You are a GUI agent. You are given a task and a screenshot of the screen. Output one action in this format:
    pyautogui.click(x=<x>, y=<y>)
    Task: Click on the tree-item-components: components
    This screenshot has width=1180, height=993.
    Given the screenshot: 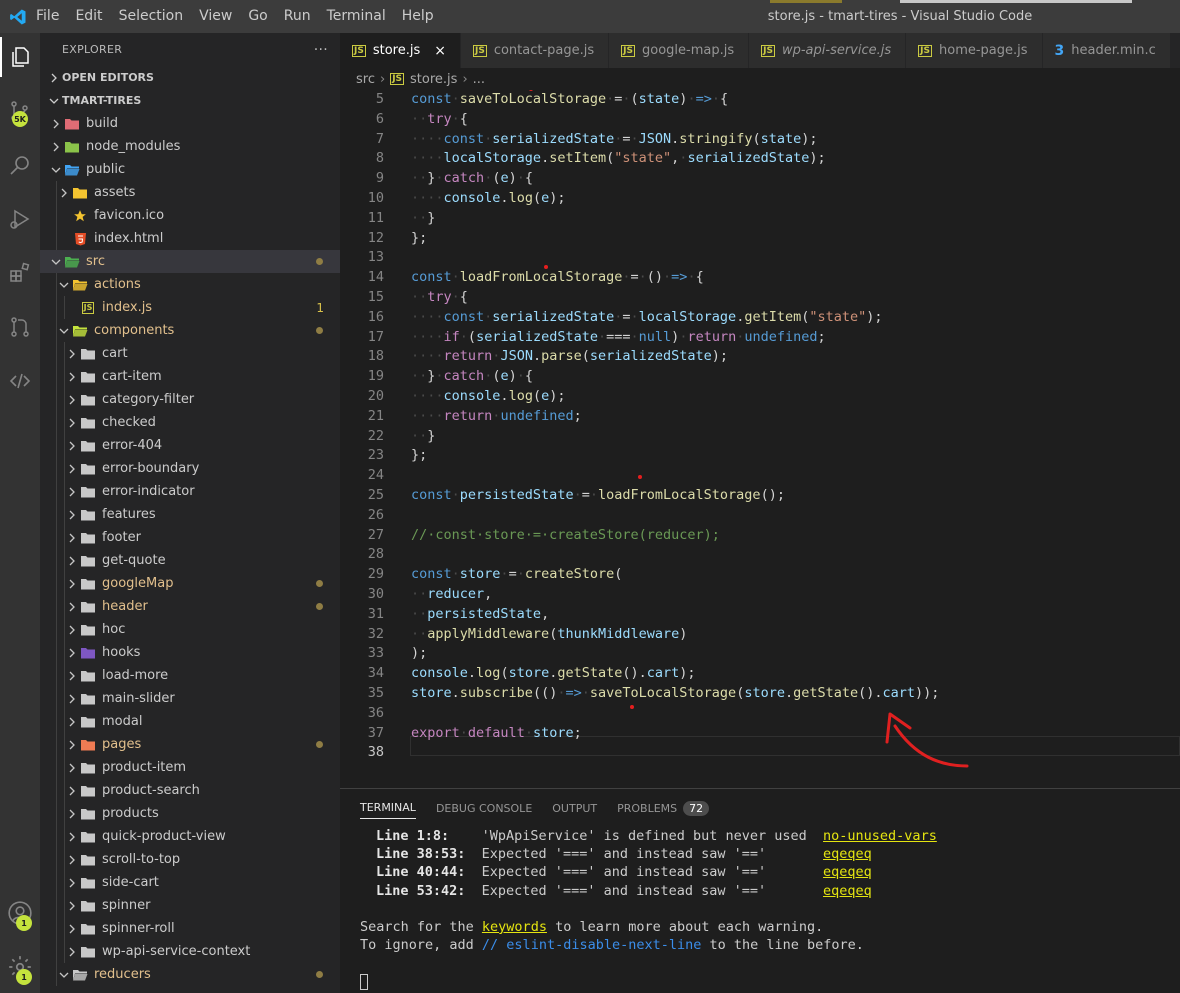 What is the action you would take?
    pyautogui.click(x=190, y=330)
    